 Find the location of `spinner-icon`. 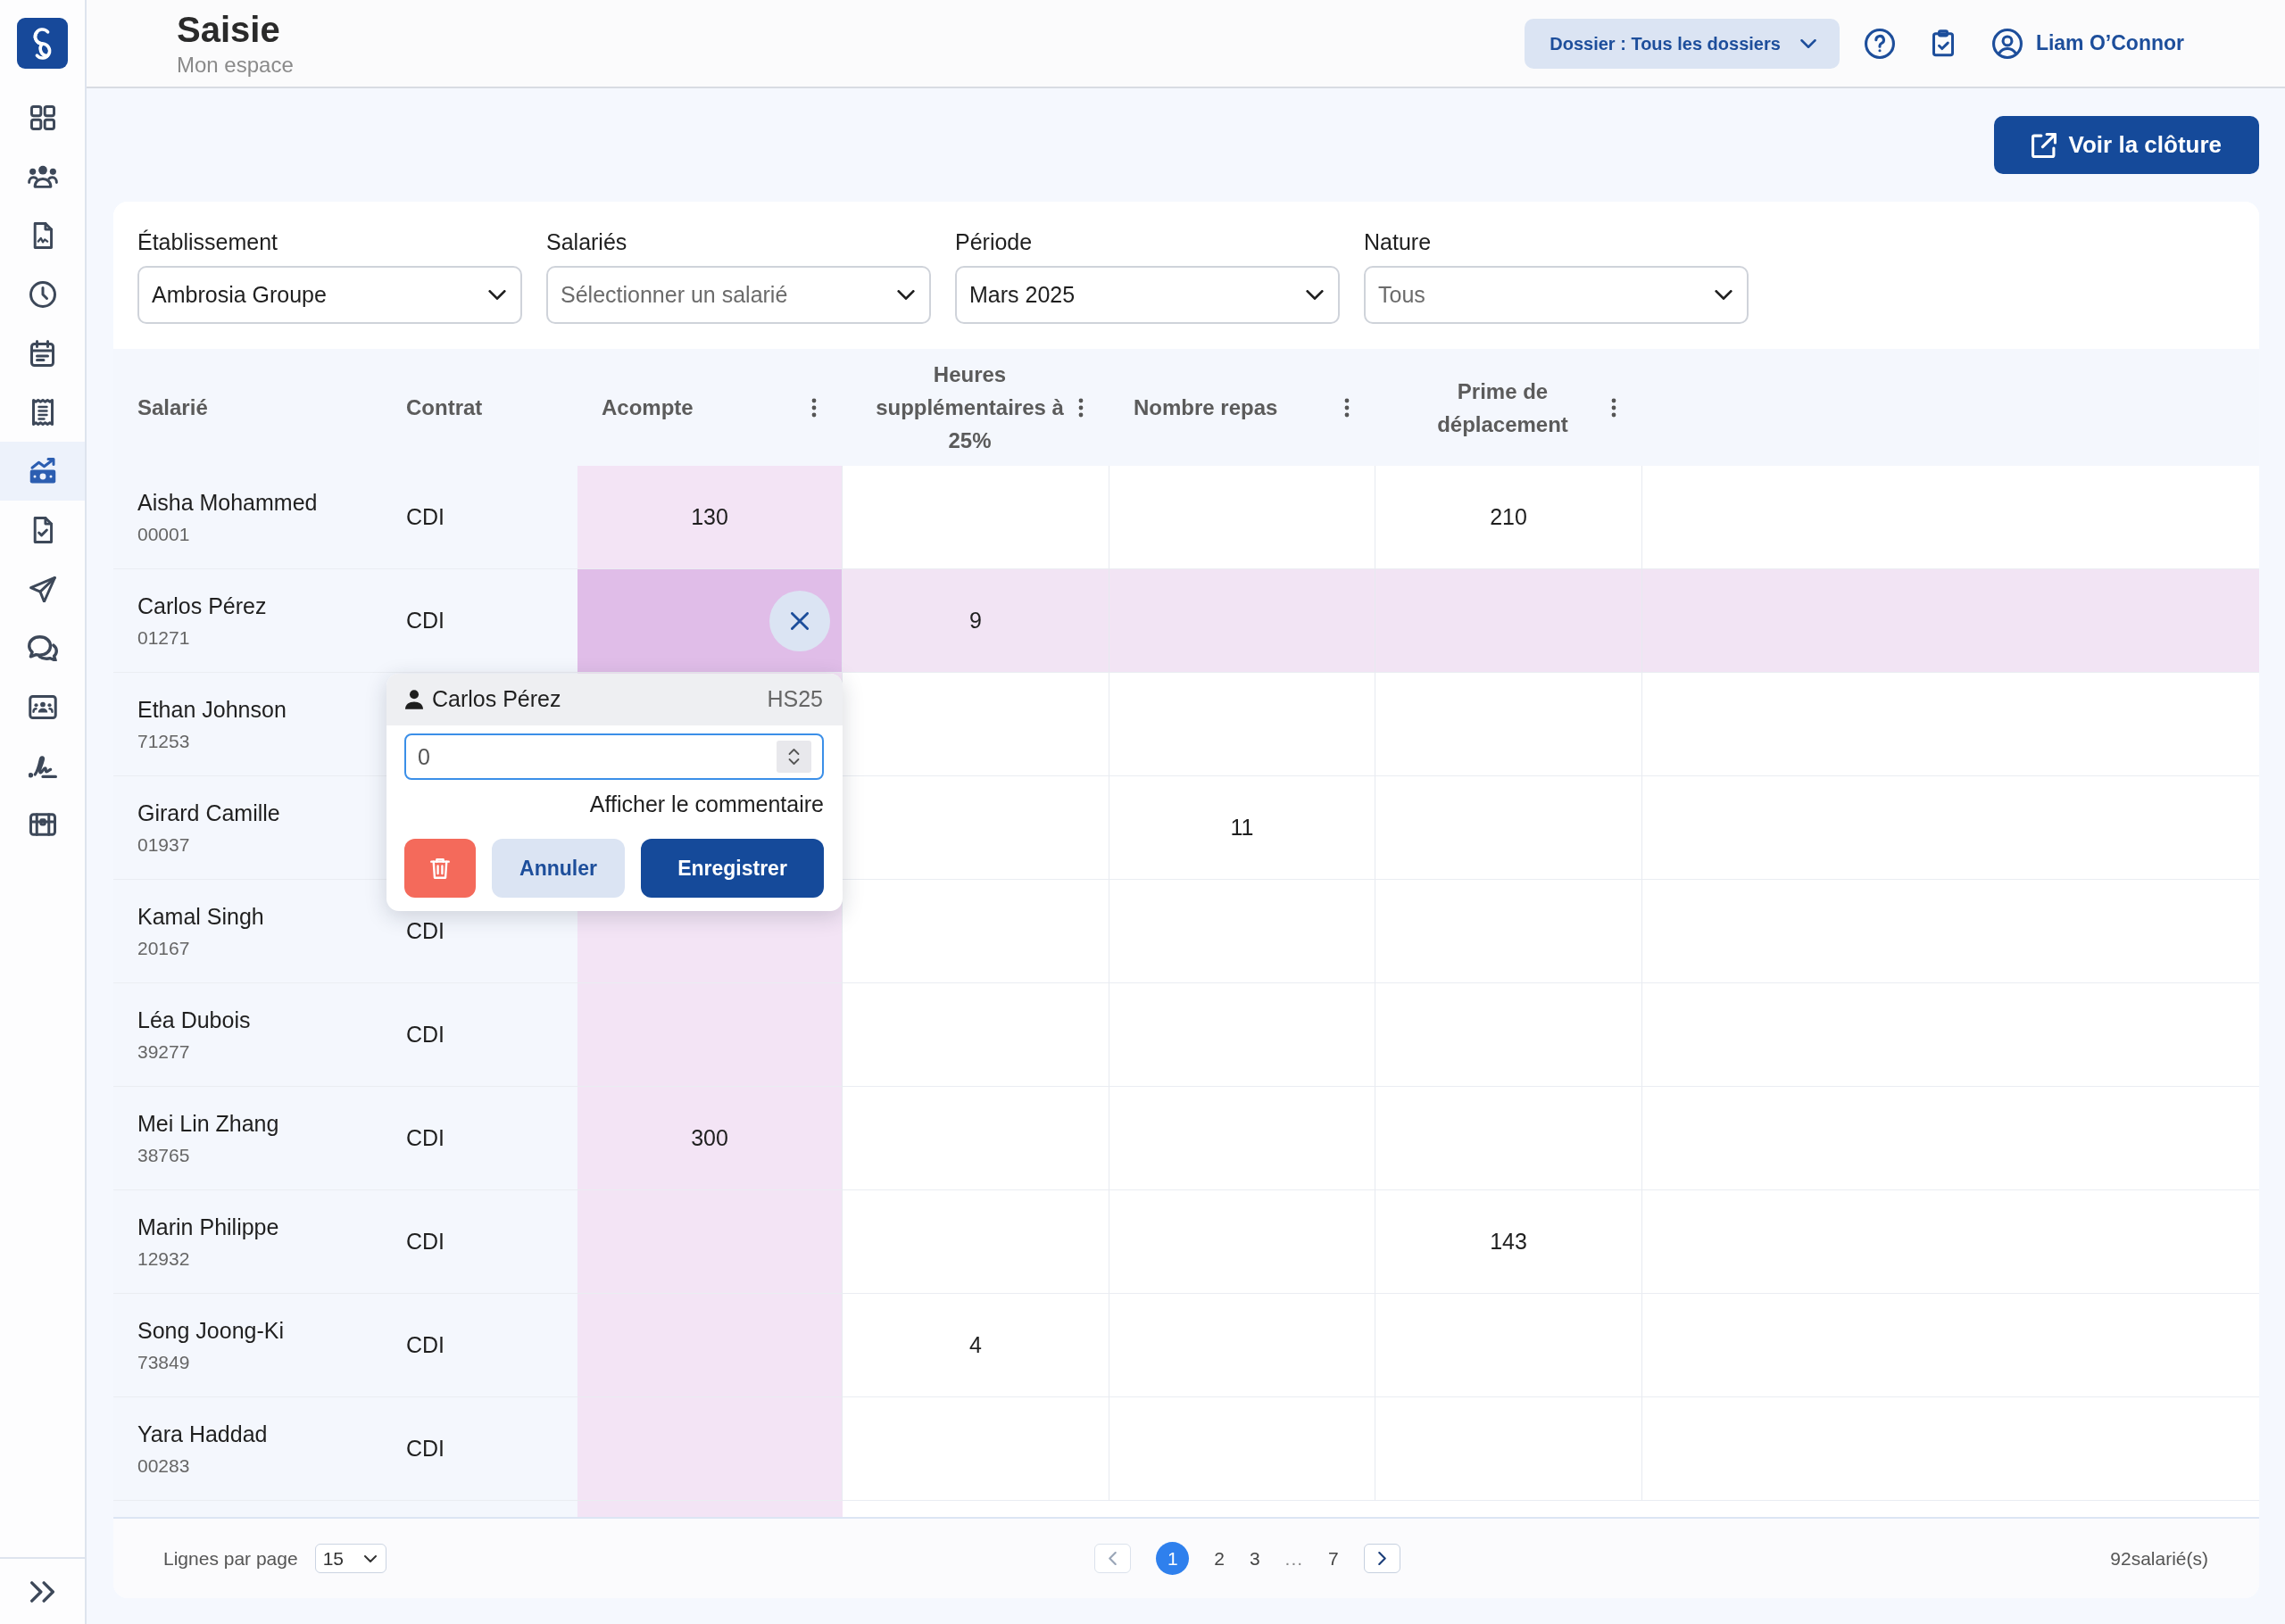

spinner-icon is located at coordinates (794, 757).